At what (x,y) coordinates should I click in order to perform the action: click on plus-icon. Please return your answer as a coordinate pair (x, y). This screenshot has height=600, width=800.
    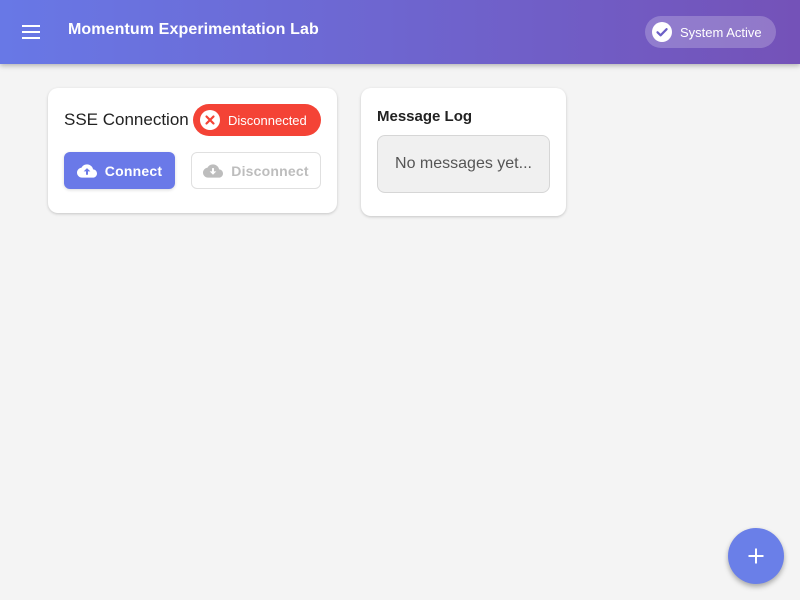
    Looking at the image, I should click on (756, 556).